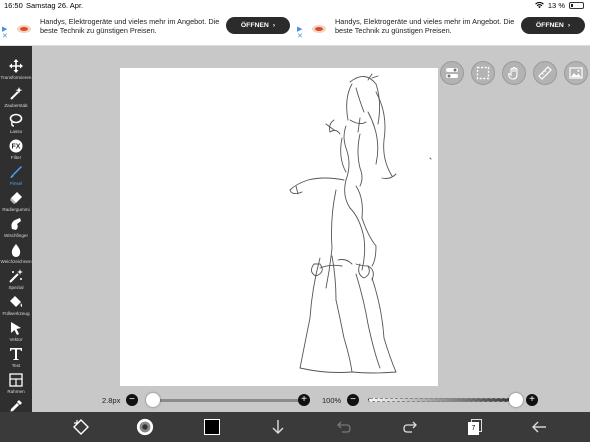  What do you see at coordinates (16, 224) in the screenshot?
I see `smudge-icon` at bounding box center [16, 224].